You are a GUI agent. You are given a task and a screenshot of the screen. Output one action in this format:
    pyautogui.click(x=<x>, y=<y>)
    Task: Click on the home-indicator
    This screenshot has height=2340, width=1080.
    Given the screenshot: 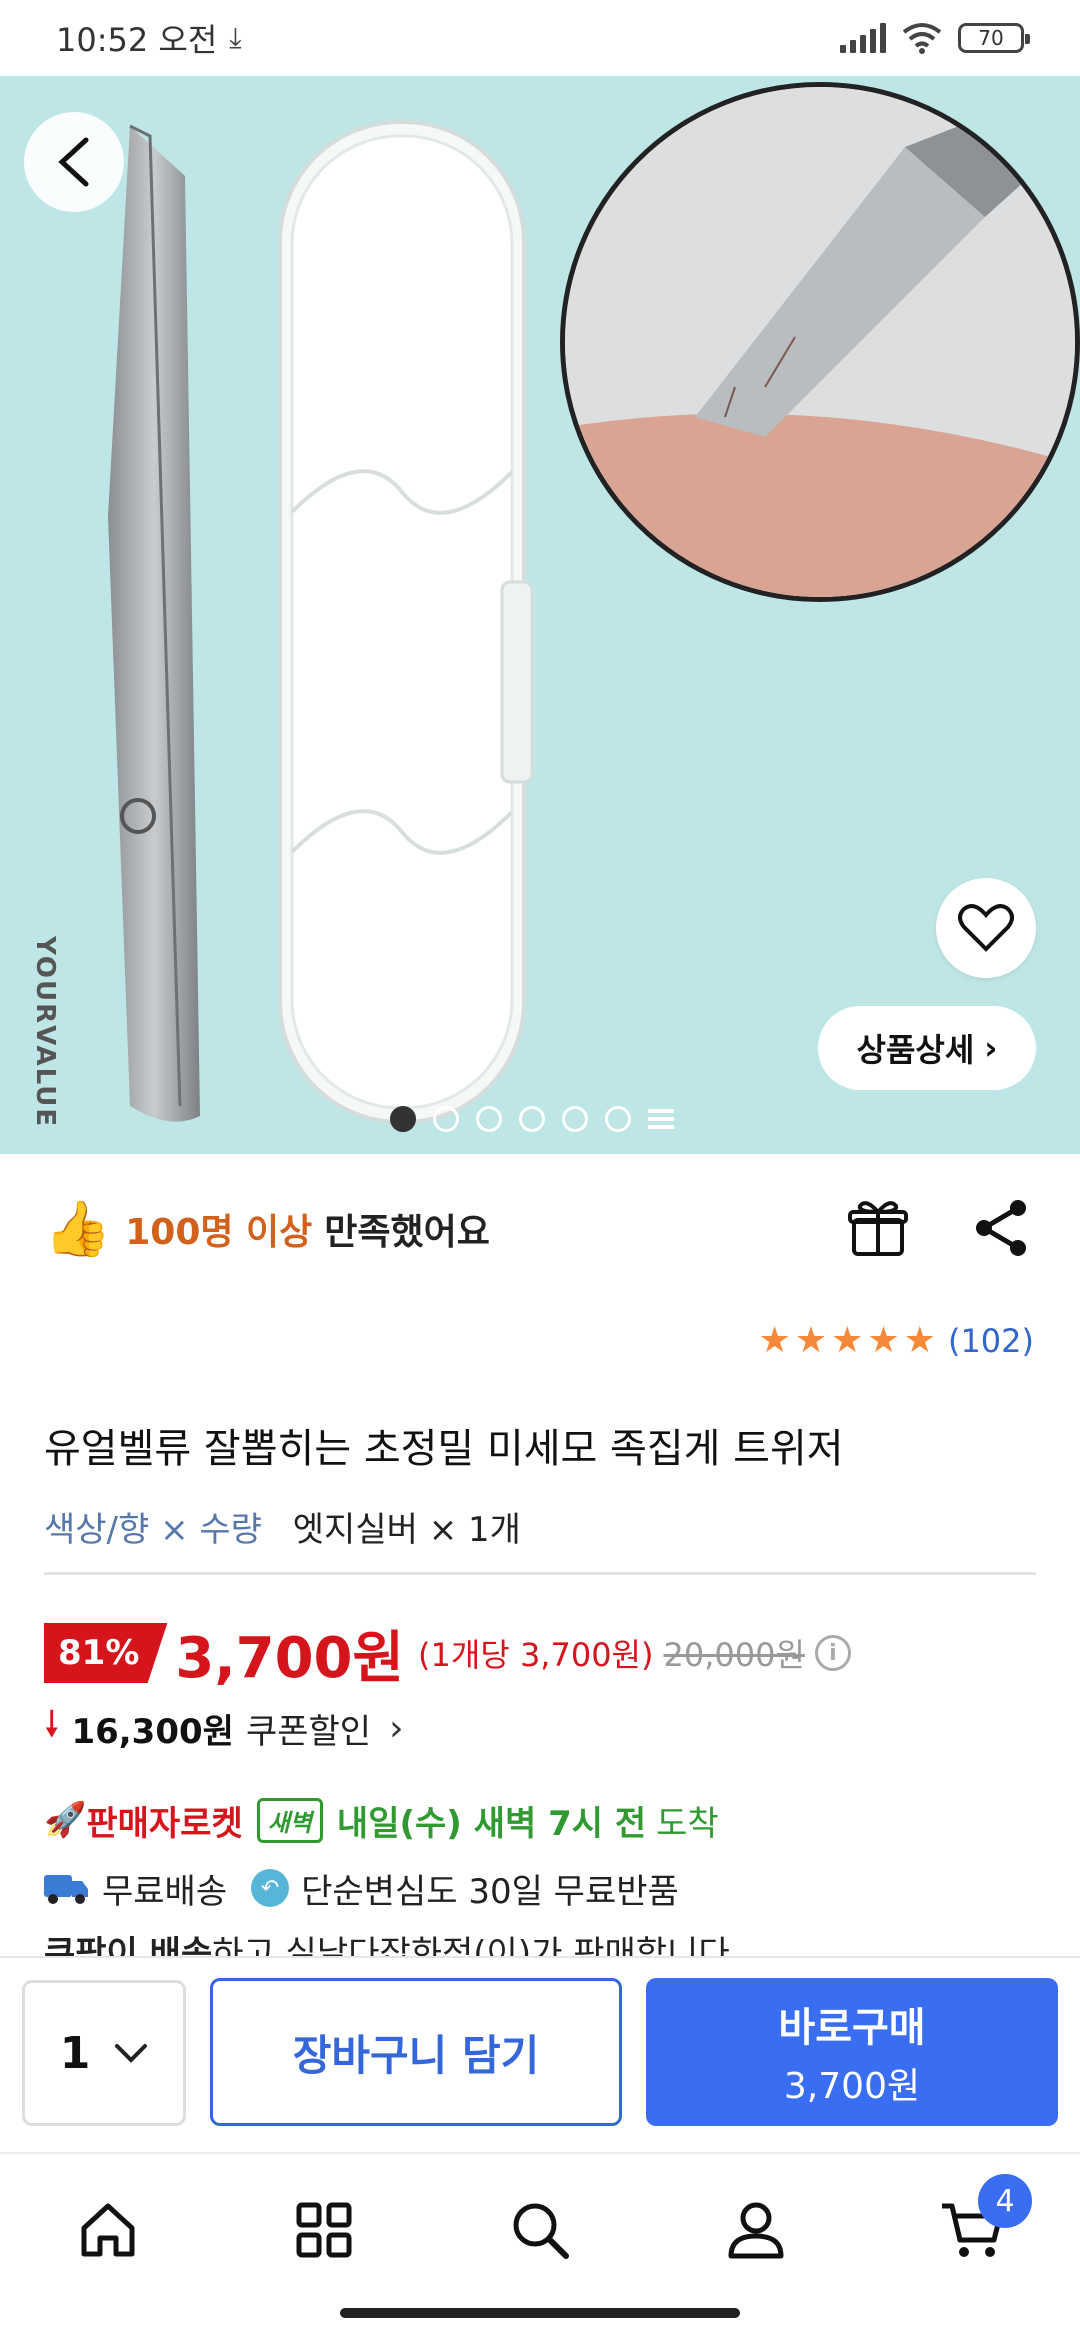 What is the action you would take?
    pyautogui.click(x=540, y=2313)
    